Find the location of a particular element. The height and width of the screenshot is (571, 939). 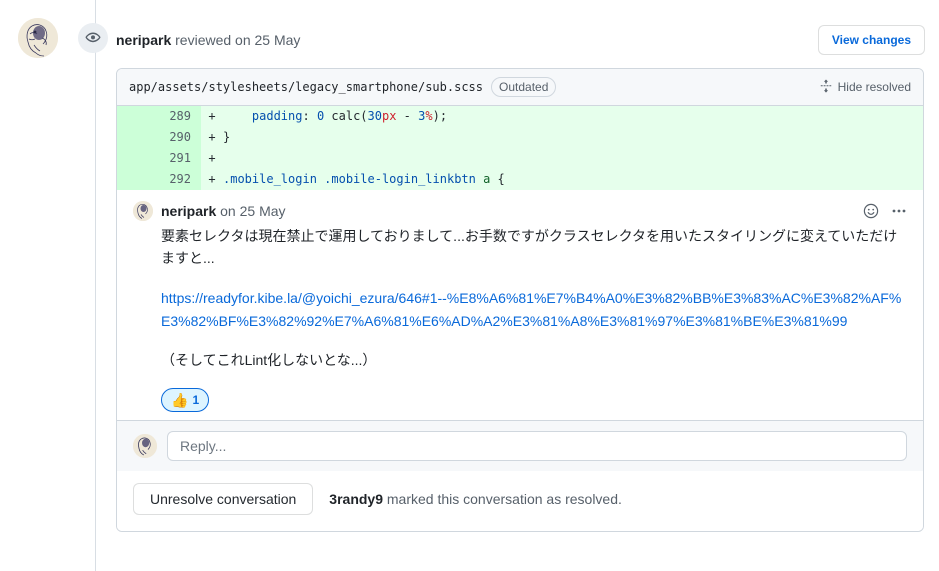

reaction-thumbsup-button: 👍 1 is located at coordinates (185, 399).